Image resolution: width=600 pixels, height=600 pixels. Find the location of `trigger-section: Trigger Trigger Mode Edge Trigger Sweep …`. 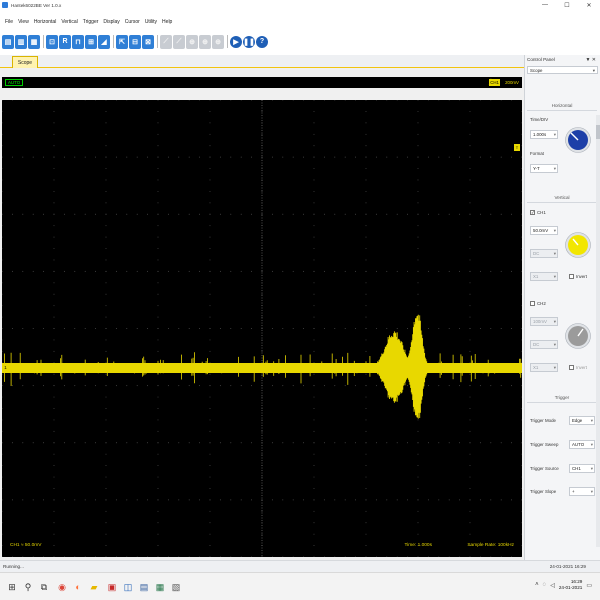

trigger-section: Trigger Trigger Mode Edge Trigger Sweep … is located at coordinates (562, 455).